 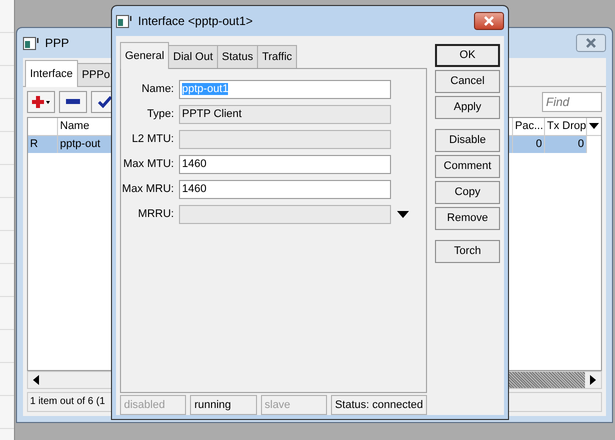 What do you see at coordinates (489, 21) in the screenshot?
I see `close-button` at bounding box center [489, 21].